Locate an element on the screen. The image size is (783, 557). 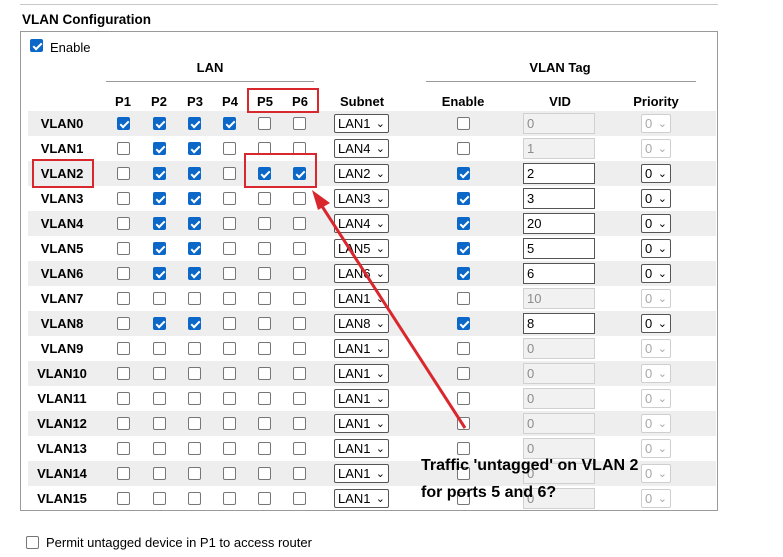
annotation-line-2: for ports 5 and 6? is located at coordinates (489, 492).